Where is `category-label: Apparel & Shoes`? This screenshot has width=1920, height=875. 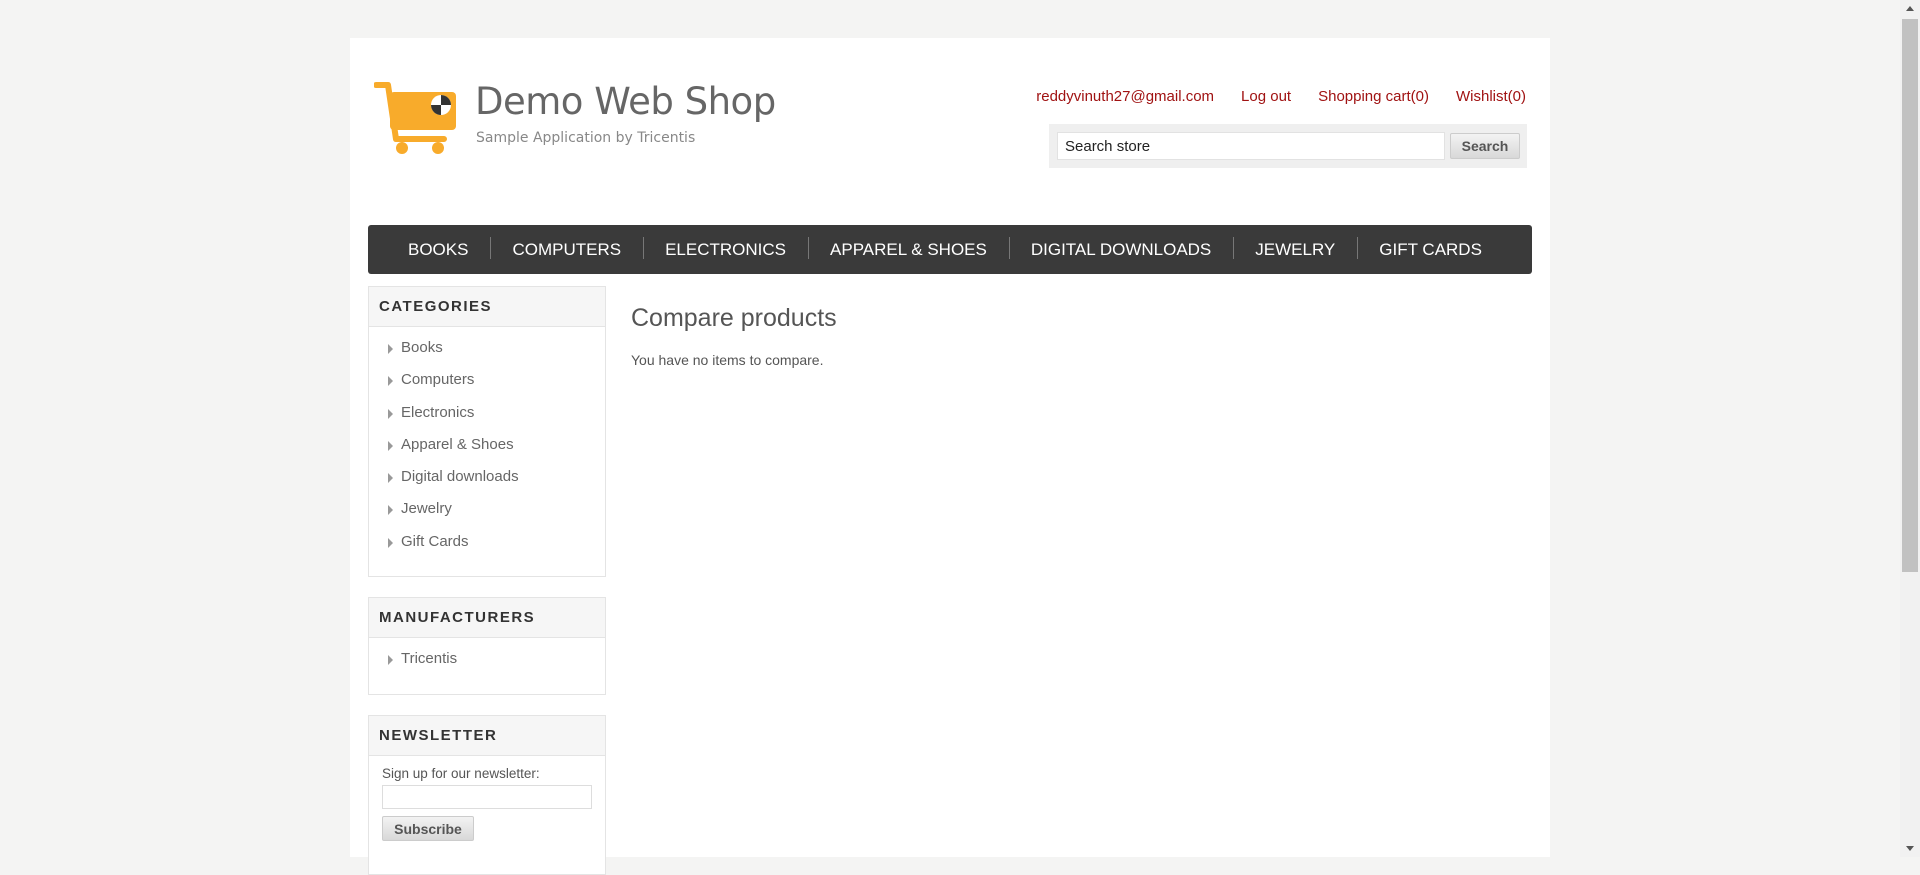
category-label: Apparel & Shoes is located at coordinates (457, 444).